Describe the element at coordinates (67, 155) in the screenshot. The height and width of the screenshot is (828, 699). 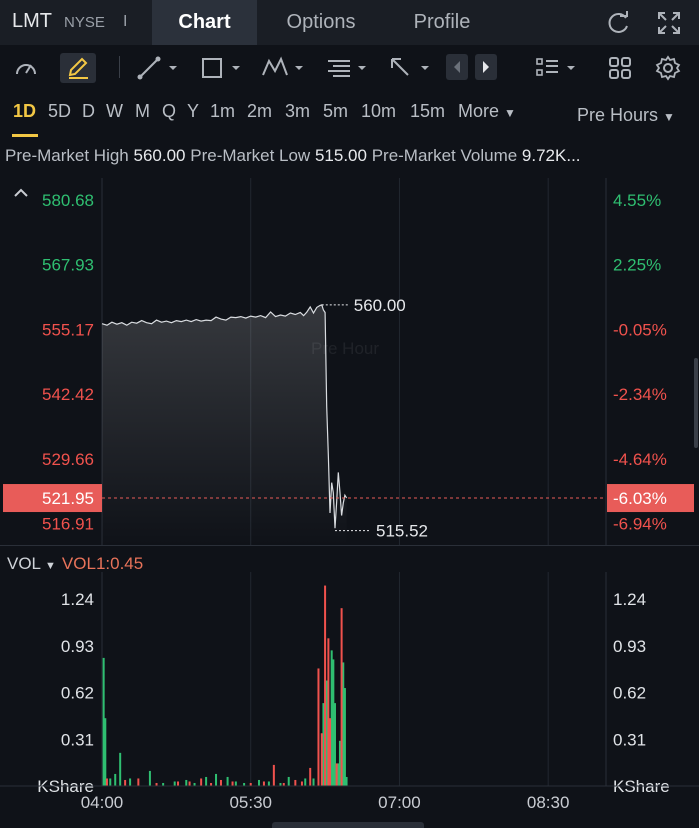
I see `high-label: Pre-Market High` at that location.